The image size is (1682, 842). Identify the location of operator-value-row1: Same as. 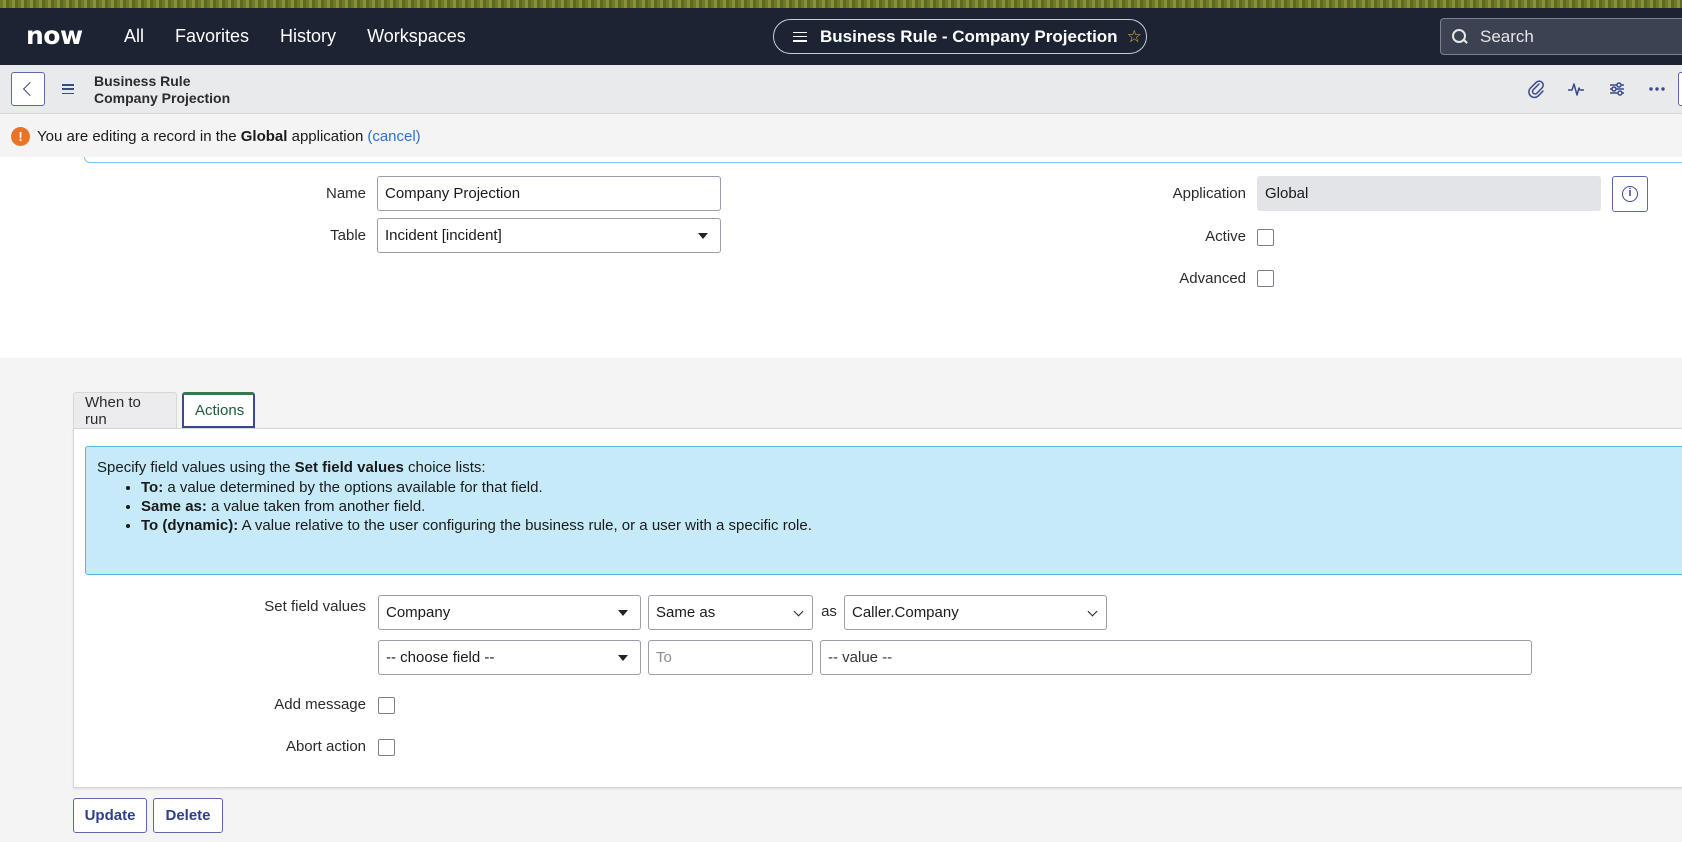
(686, 612).